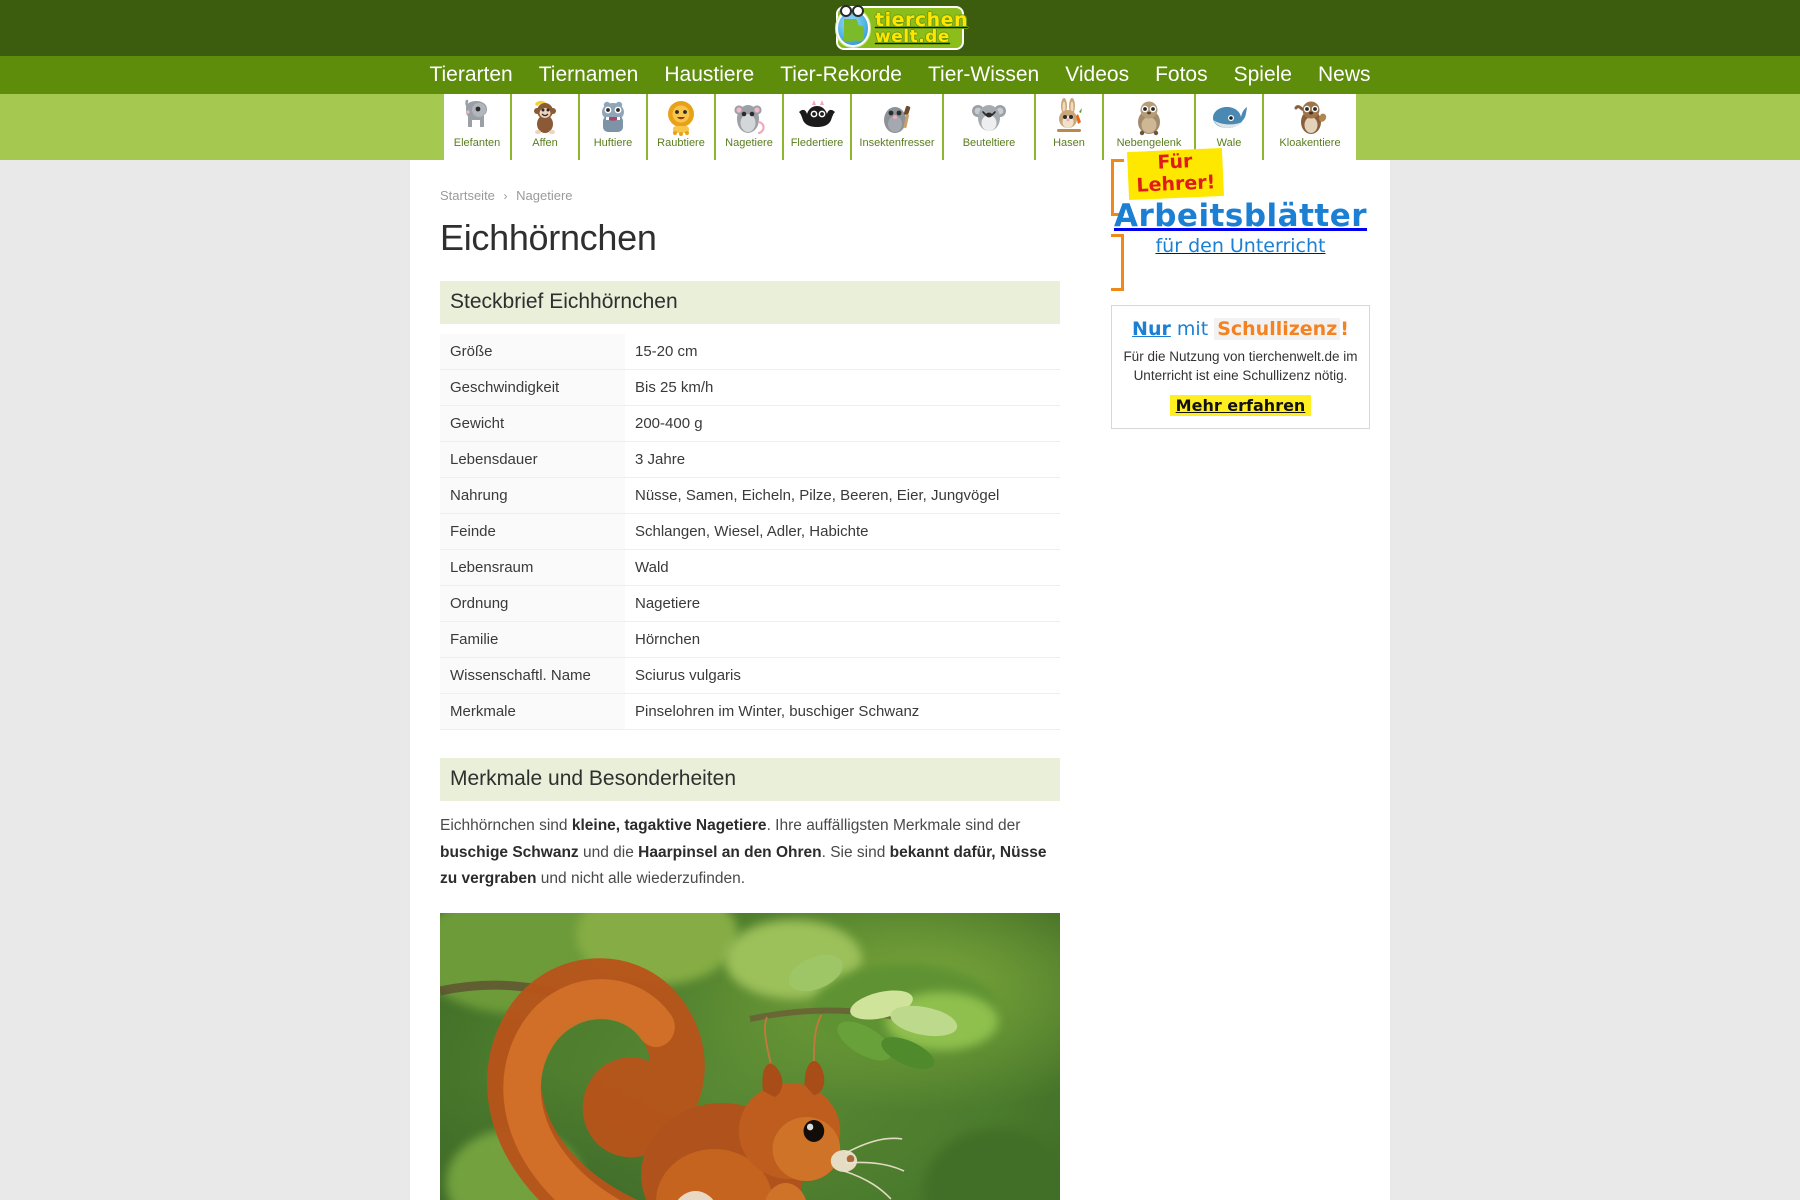 This screenshot has height=1200, width=1800. Describe the element at coordinates (842, 387) in the screenshot. I see `row-value: Bis 25 km/h` at that location.